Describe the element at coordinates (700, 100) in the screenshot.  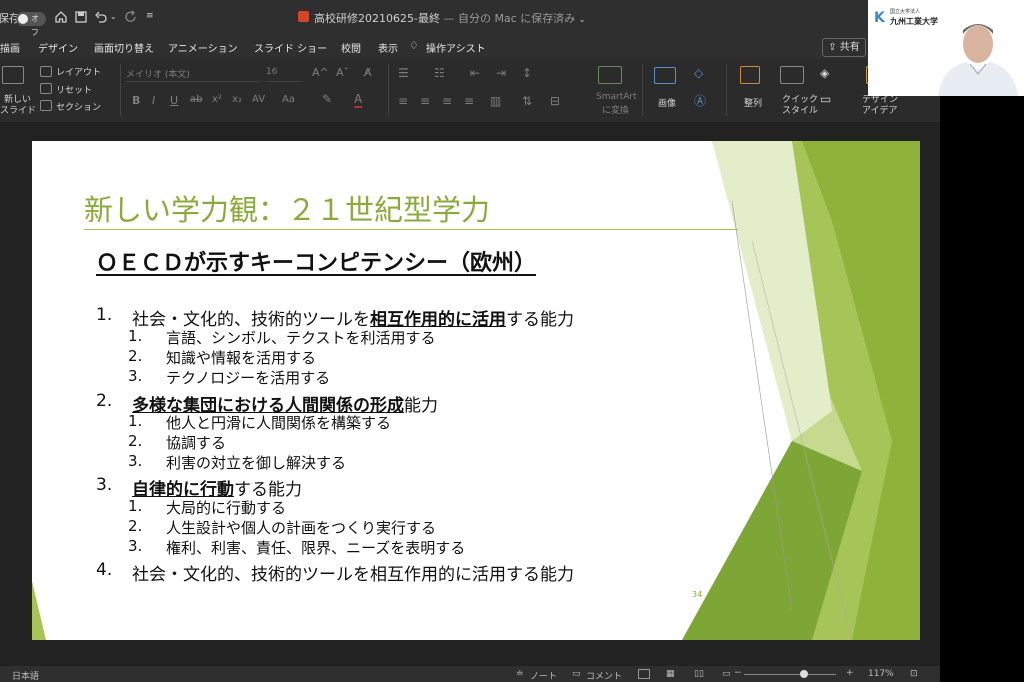
I see `textbox-icon: Ⓐ` at that location.